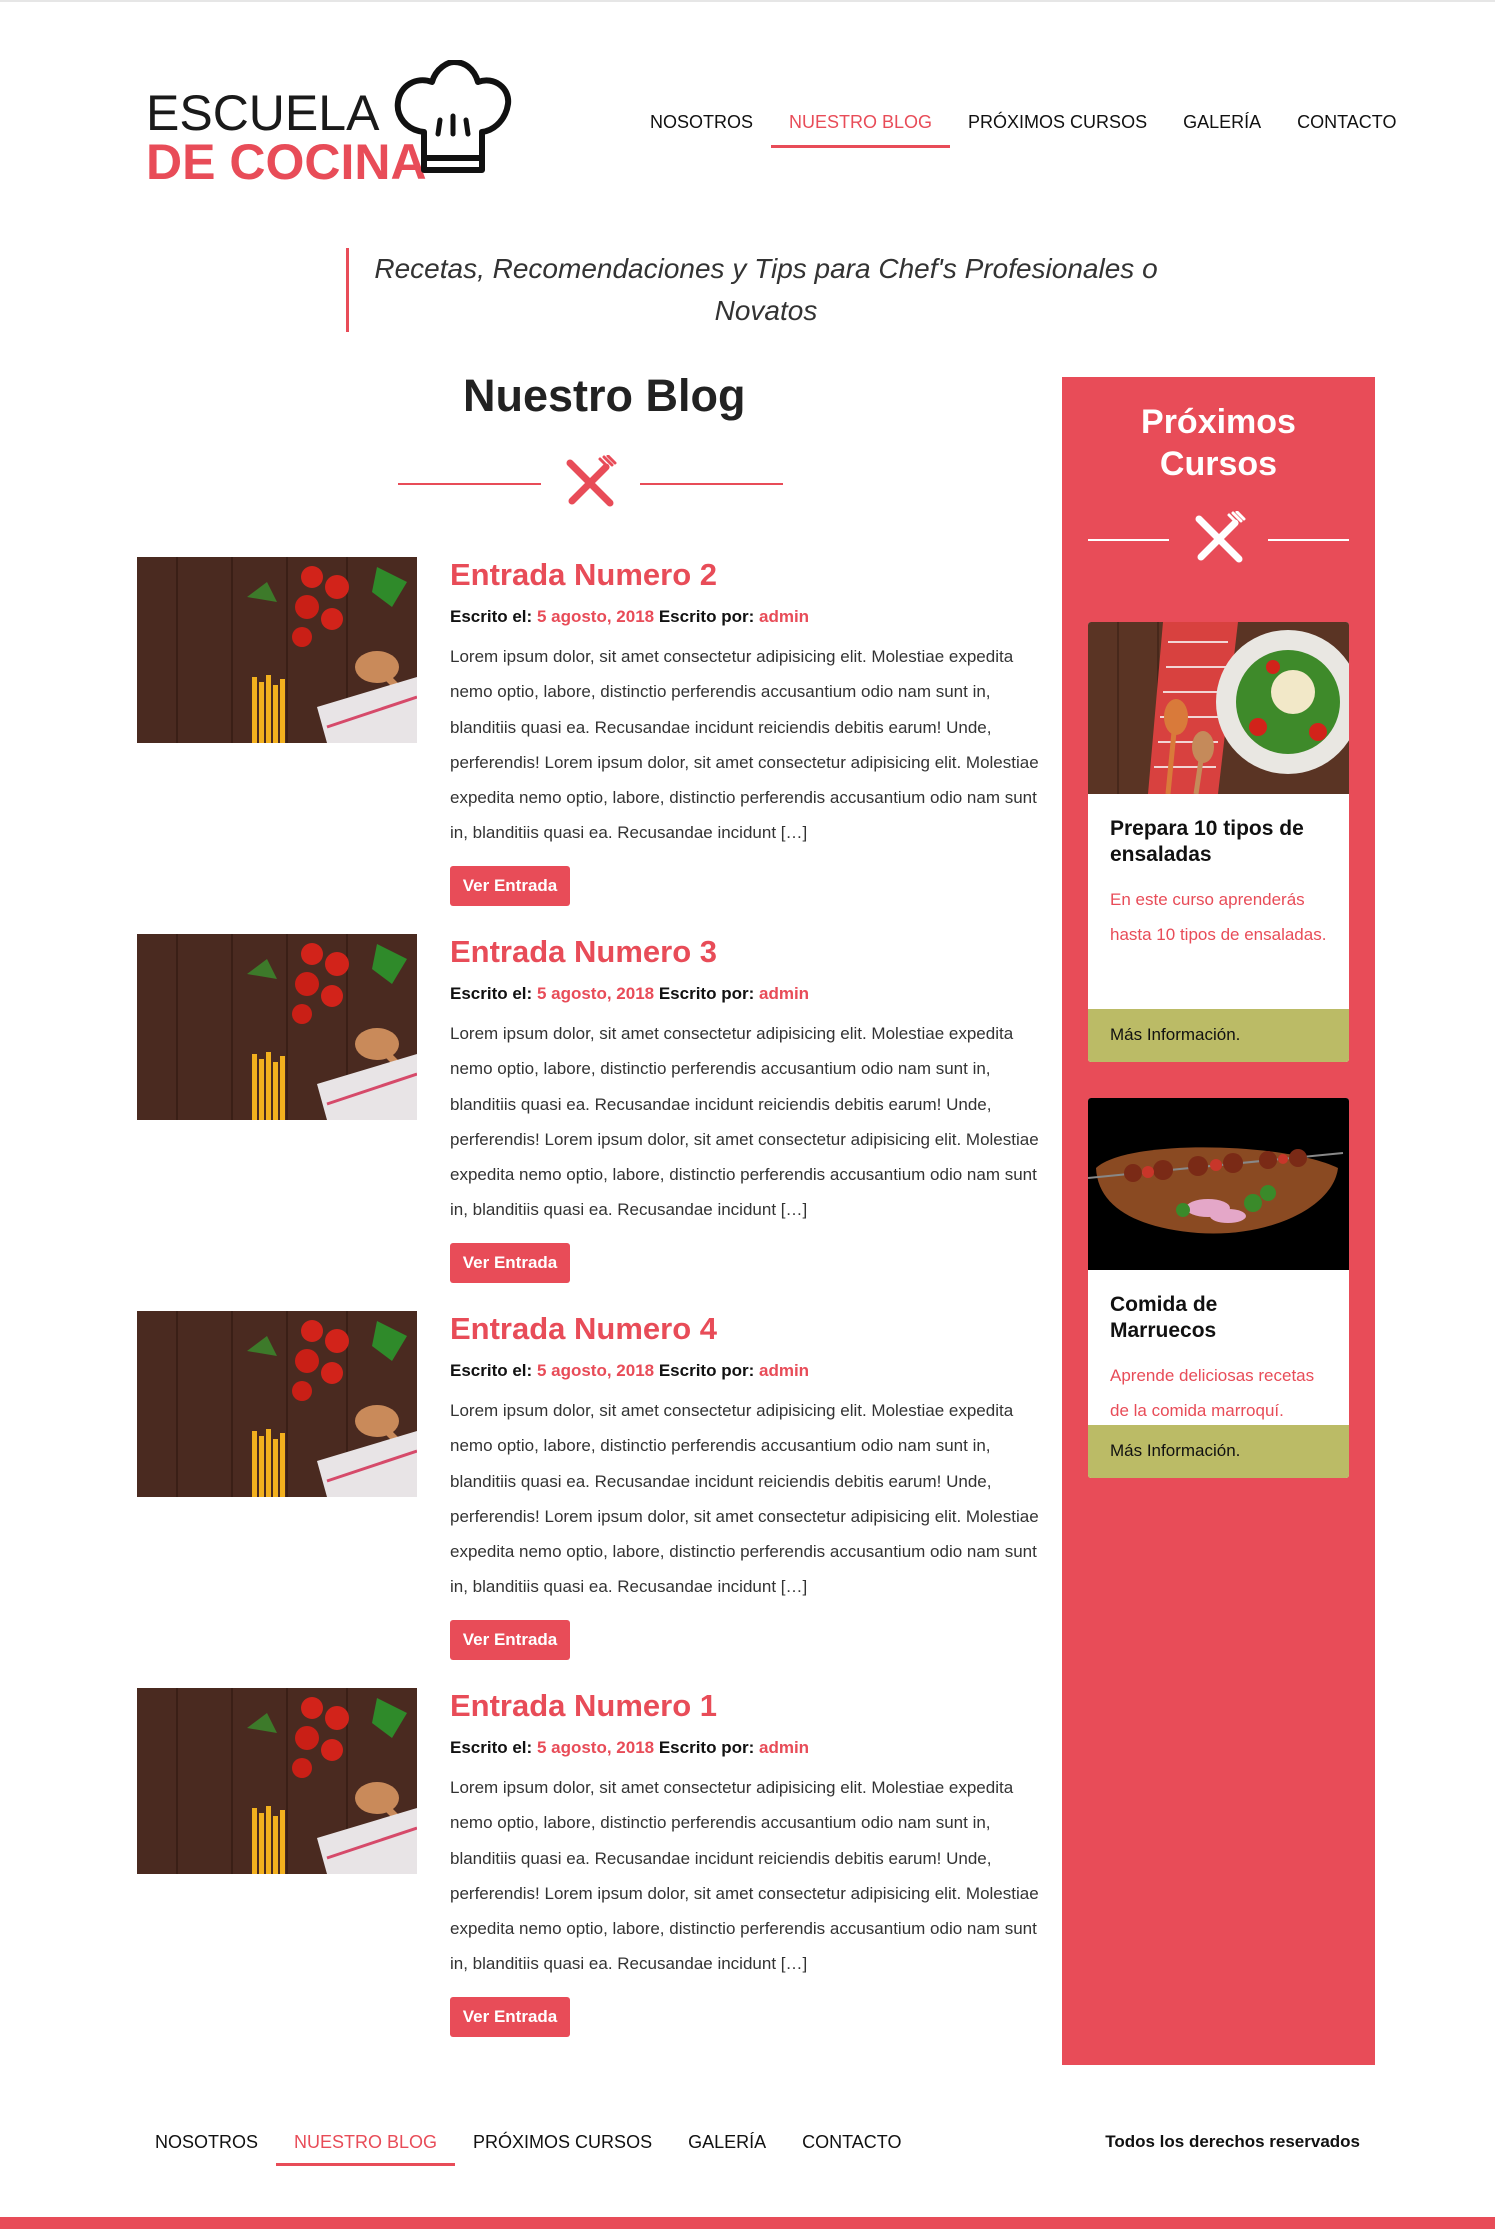 Image resolution: width=1495 pixels, height=2229 pixels. Describe the element at coordinates (1218, 1307) in the screenshot. I see `course-title: Comida de Marruecos` at that location.